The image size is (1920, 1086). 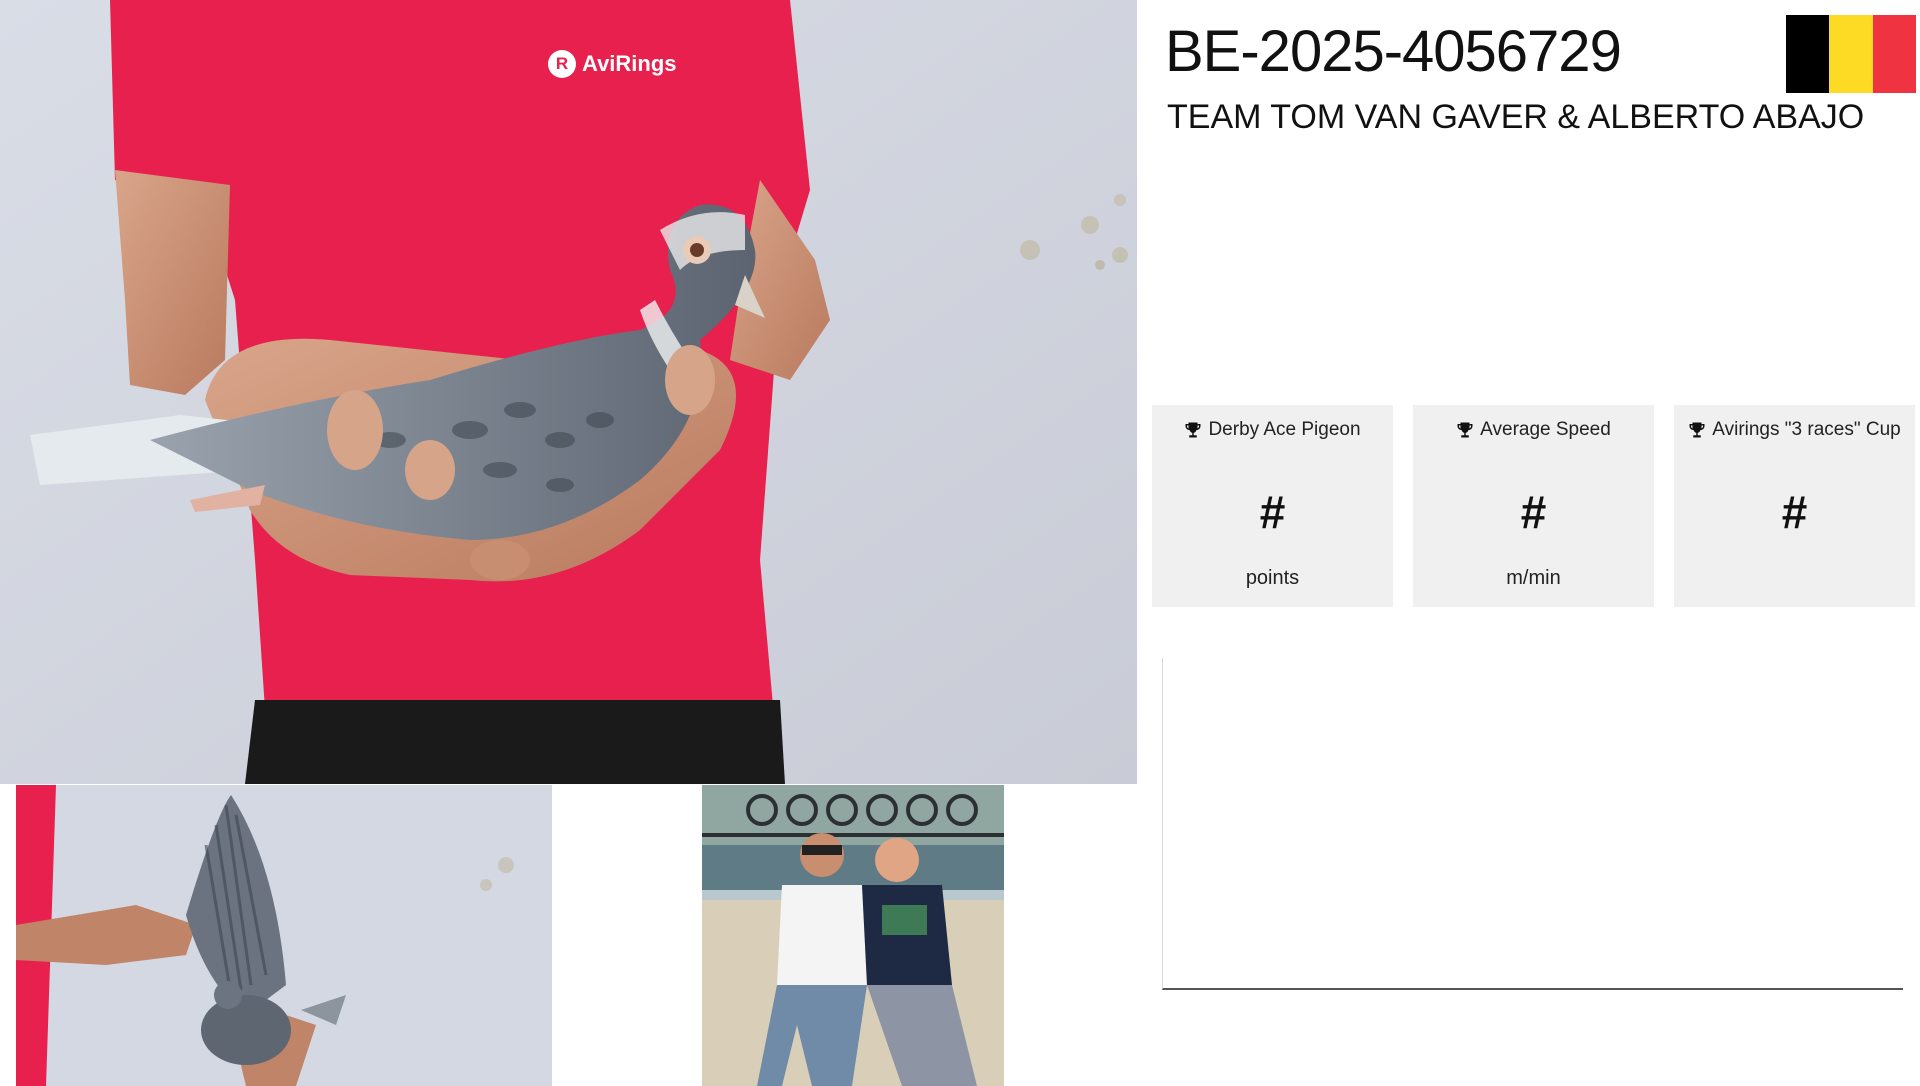 I want to click on shirt-logo: R AviRings, so click(x=612, y=64).